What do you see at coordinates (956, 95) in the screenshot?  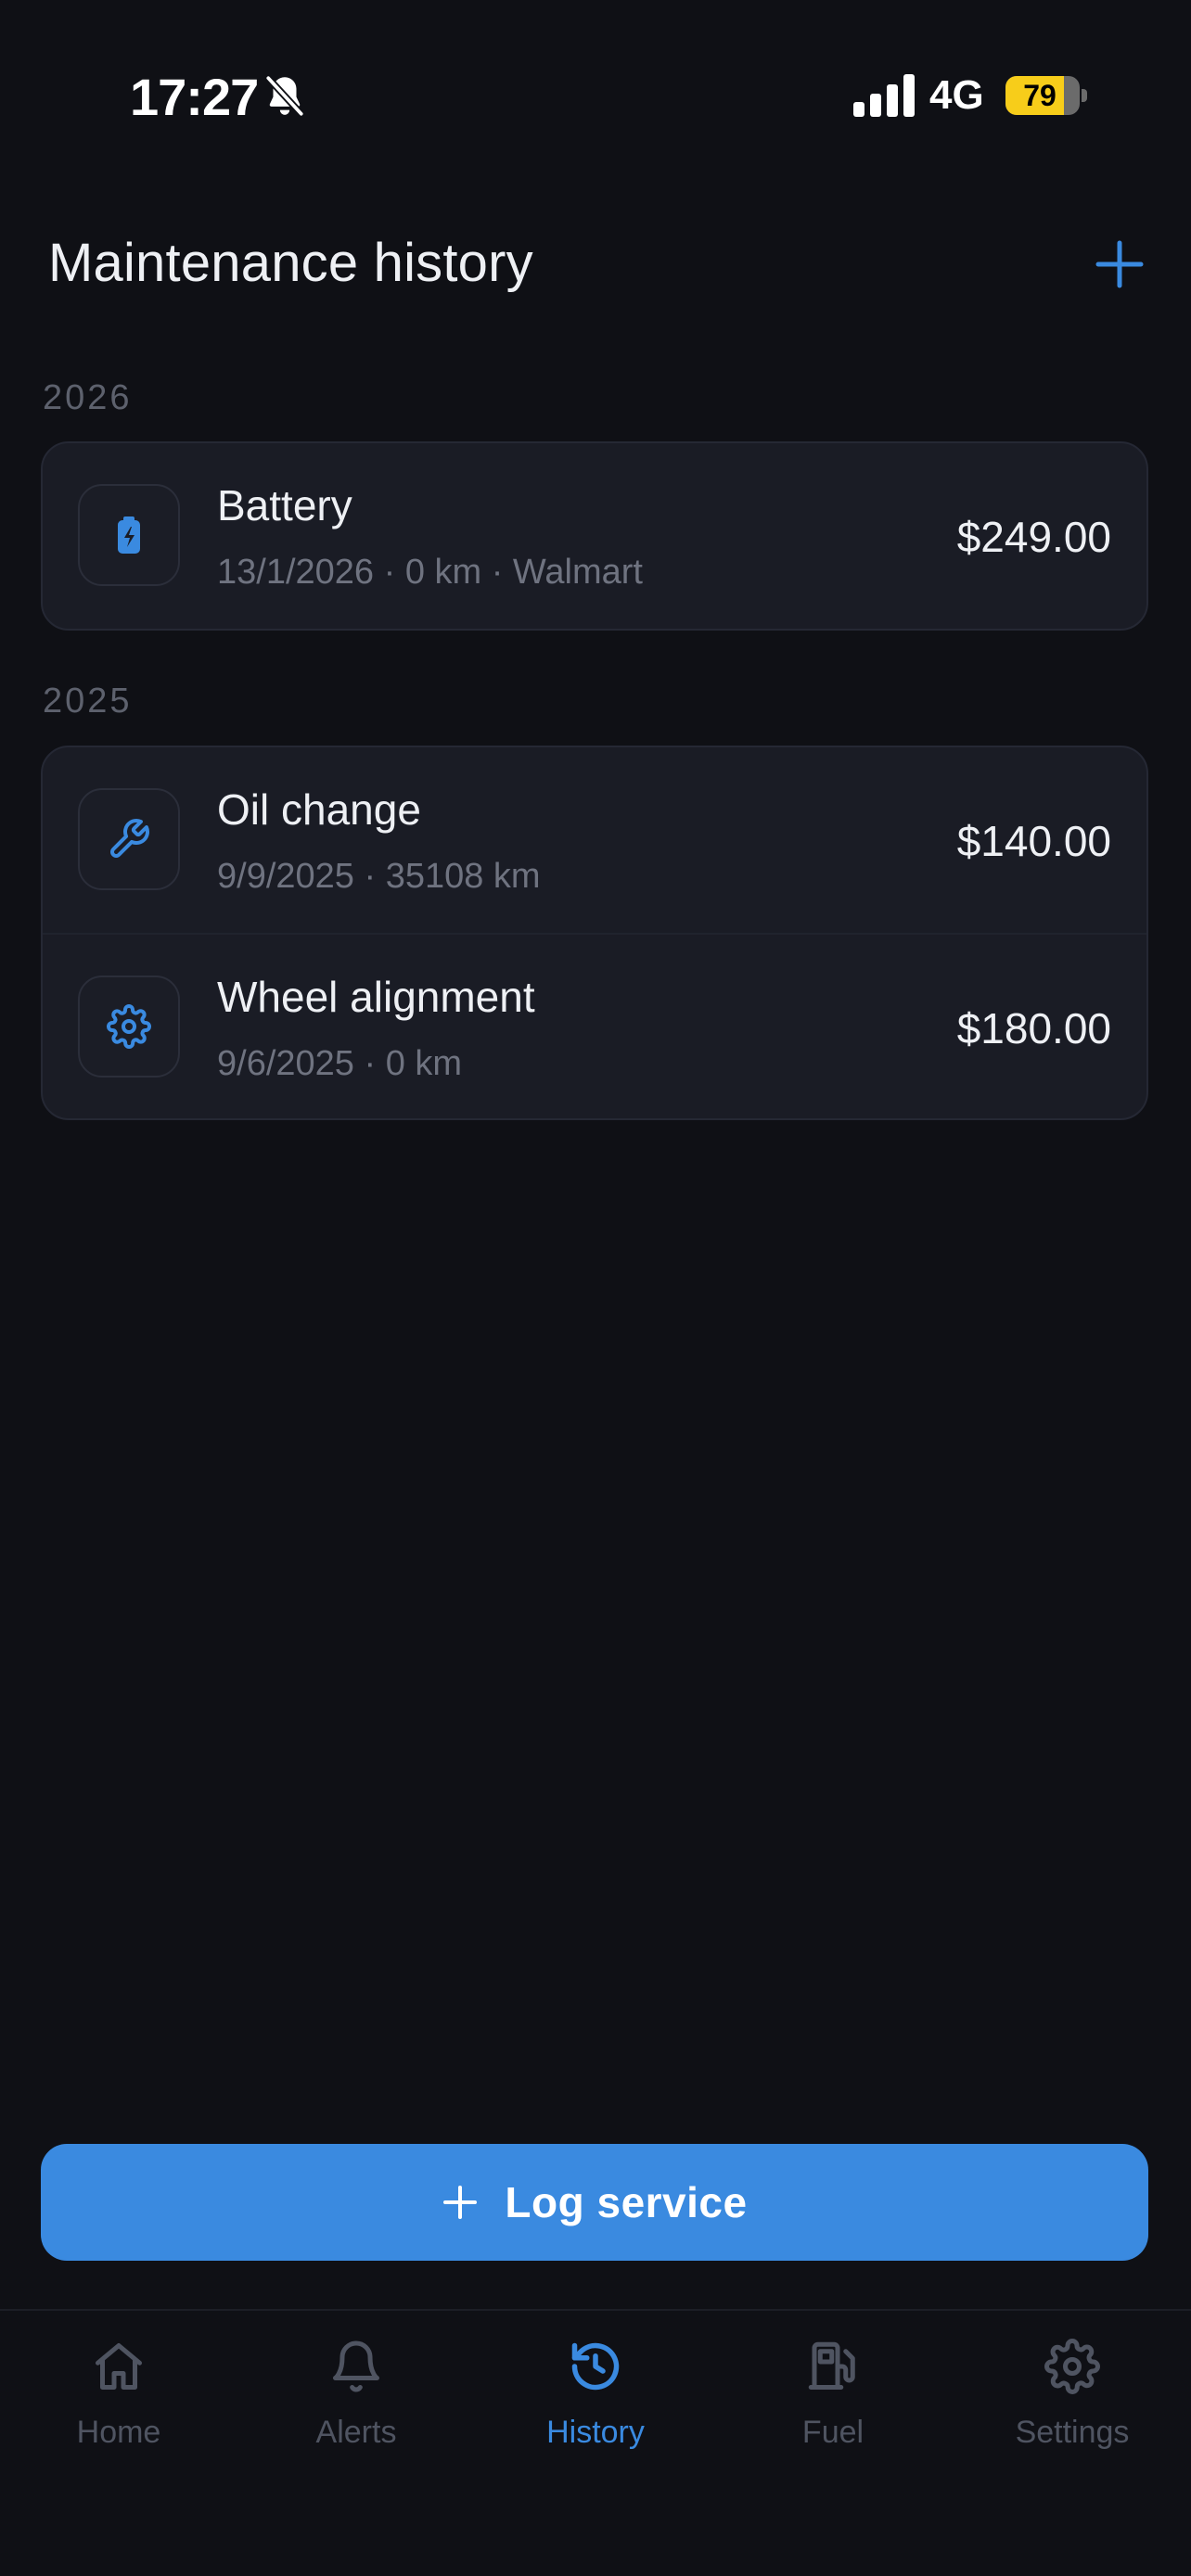 I see `network-type: 4G` at bounding box center [956, 95].